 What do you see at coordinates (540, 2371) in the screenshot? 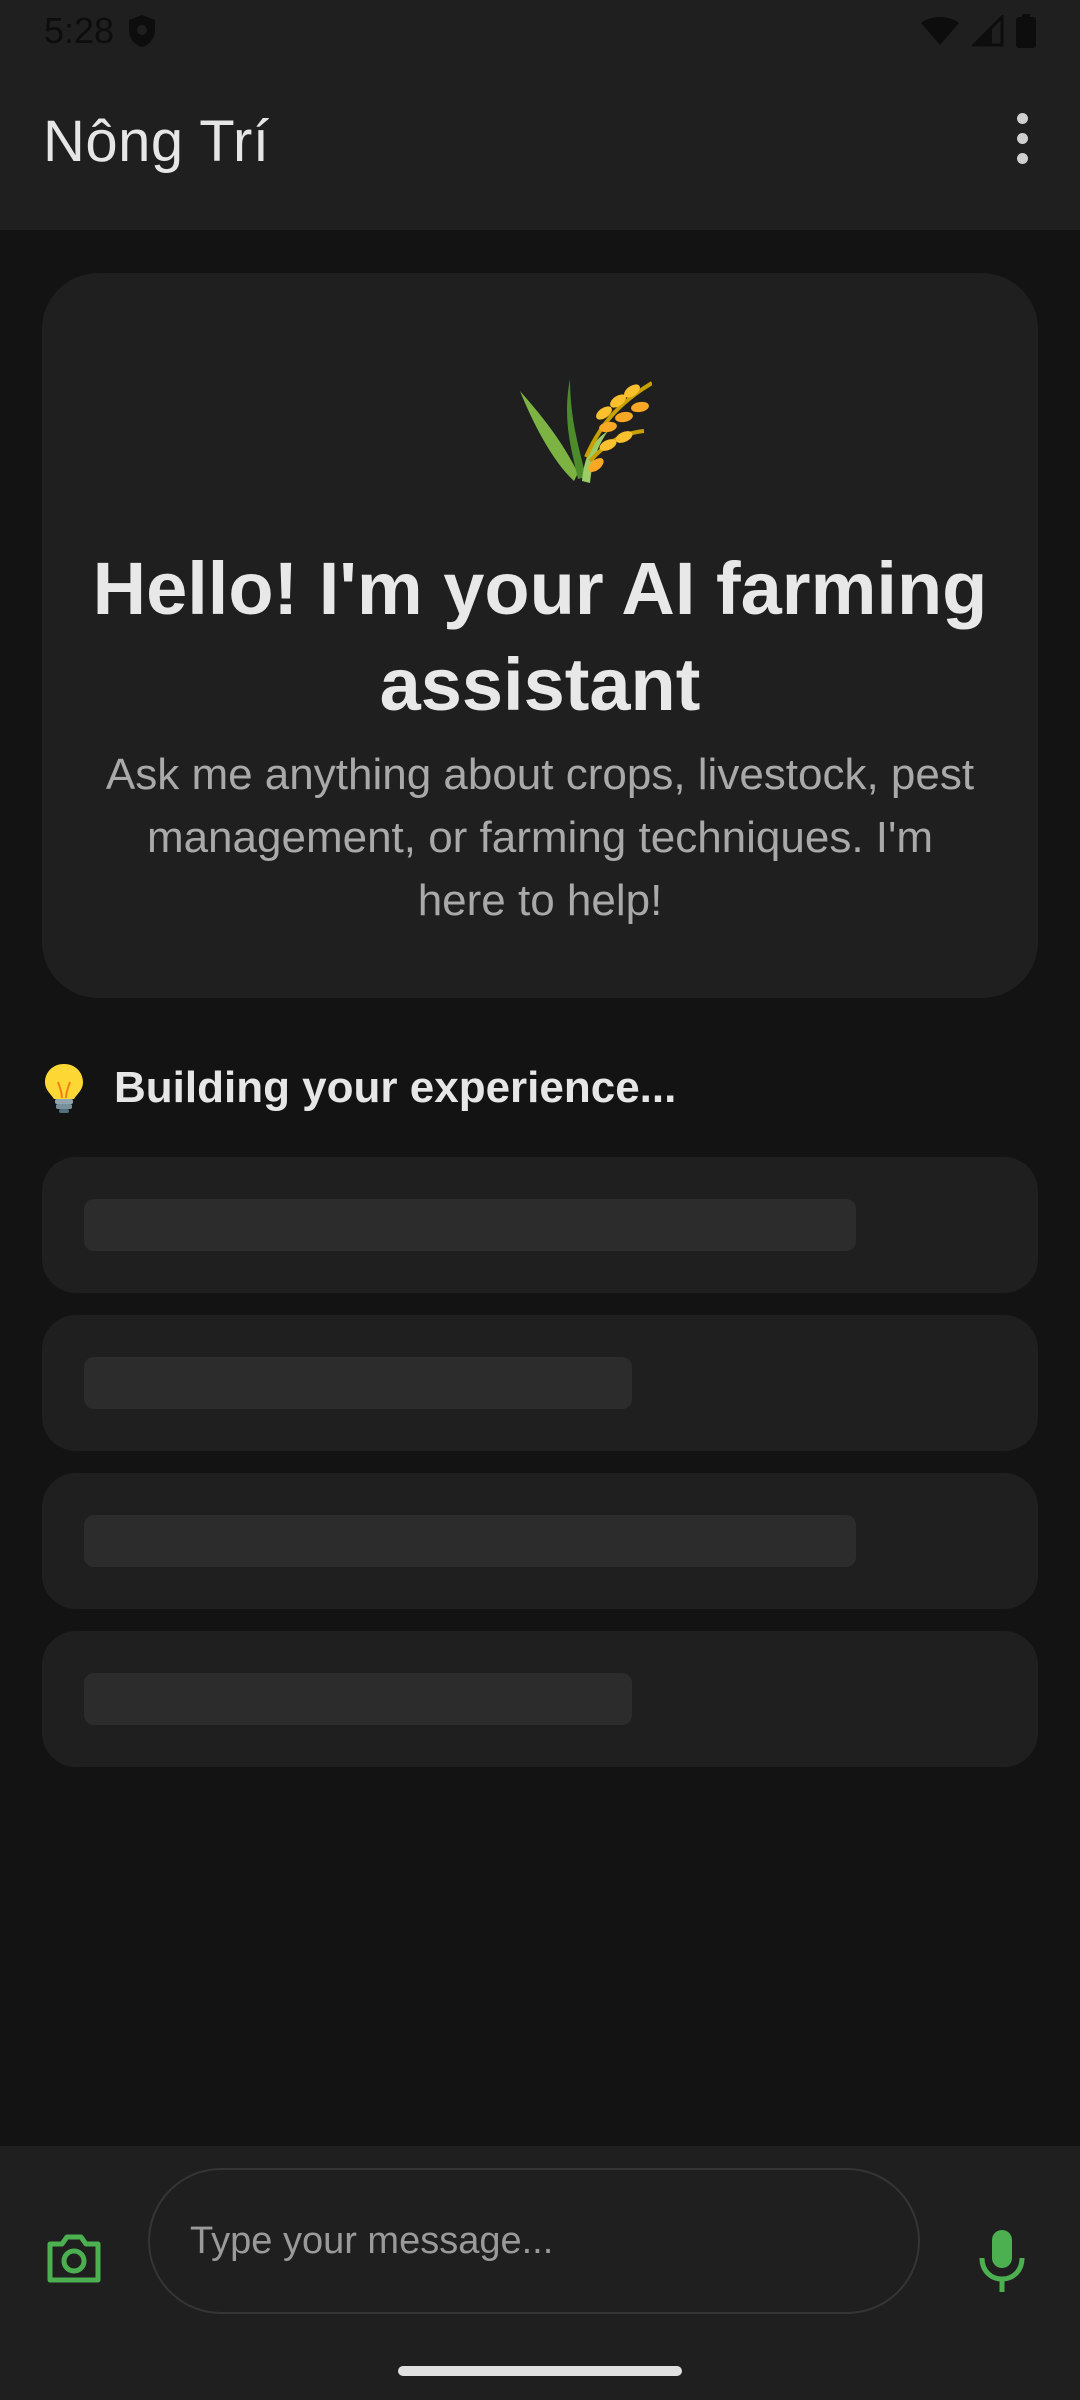
I see `home-indicator` at bounding box center [540, 2371].